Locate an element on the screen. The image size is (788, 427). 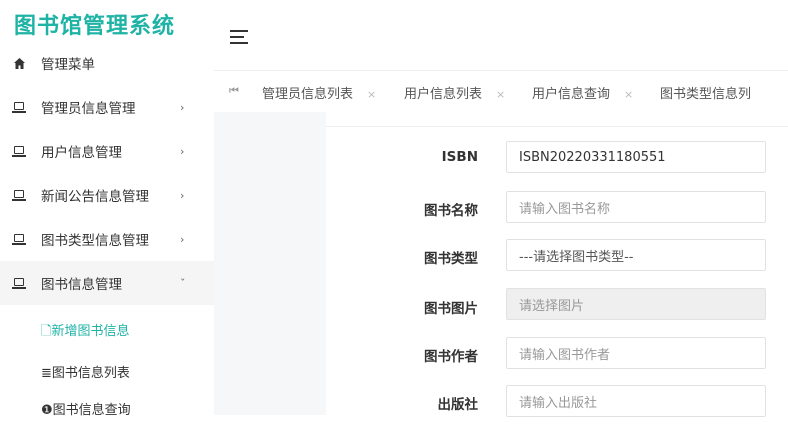
tab-user-query: 用户信息查询 × is located at coordinates (582, 92).